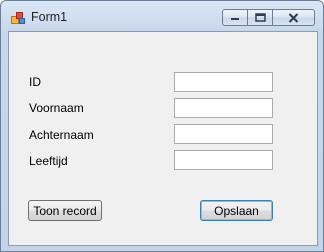 The height and width of the screenshot is (252, 324). I want to click on achternaam-input, so click(223, 134).